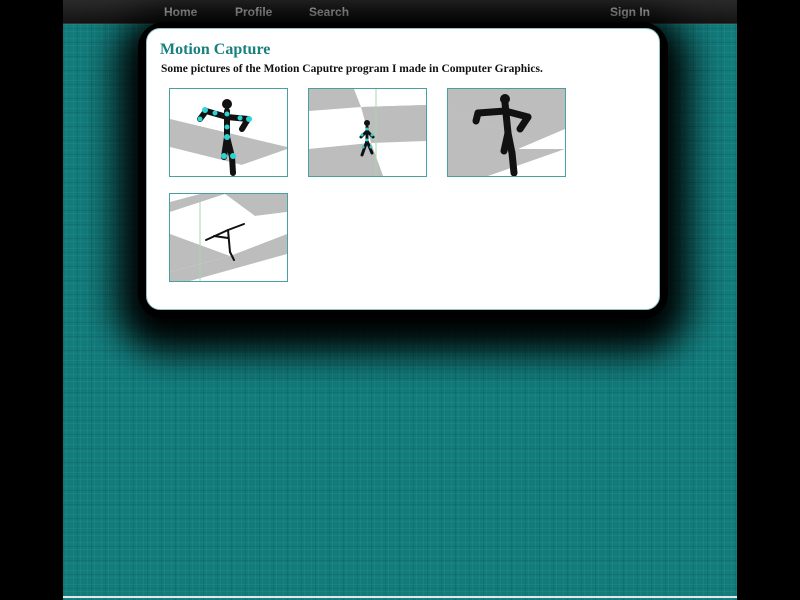 The height and width of the screenshot is (600, 800). What do you see at coordinates (215, 49) in the screenshot?
I see `page-title: Motion Capture` at bounding box center [215, 49].